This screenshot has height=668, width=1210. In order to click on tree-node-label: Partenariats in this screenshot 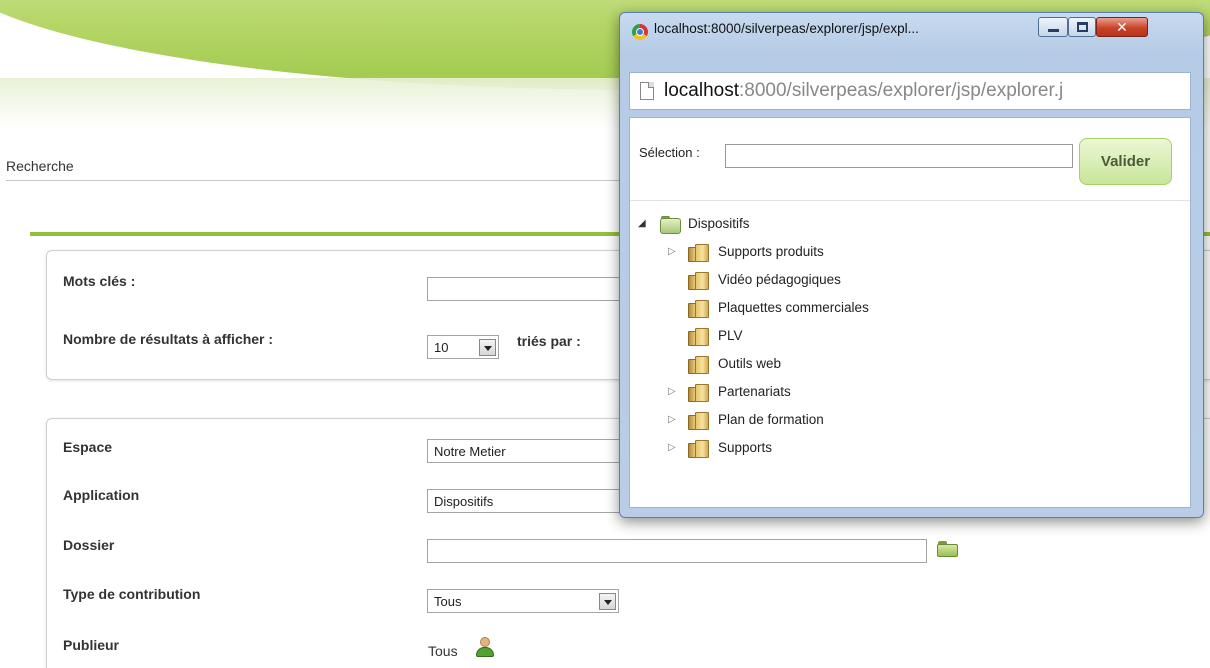, I will do `click(754, 391)`.